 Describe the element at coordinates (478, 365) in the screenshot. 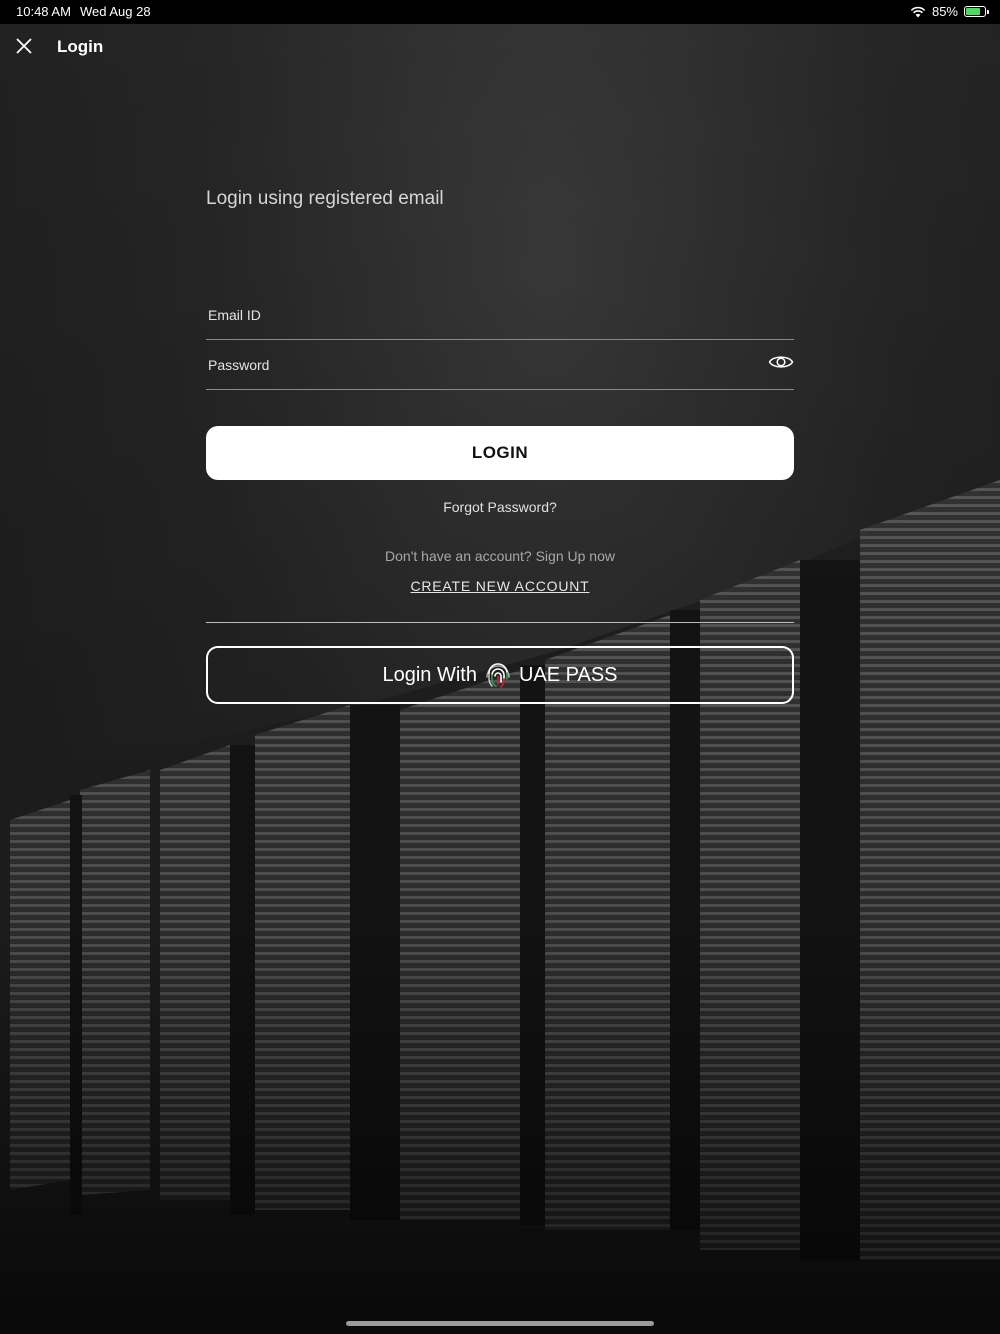

I see `password-input` at that location.